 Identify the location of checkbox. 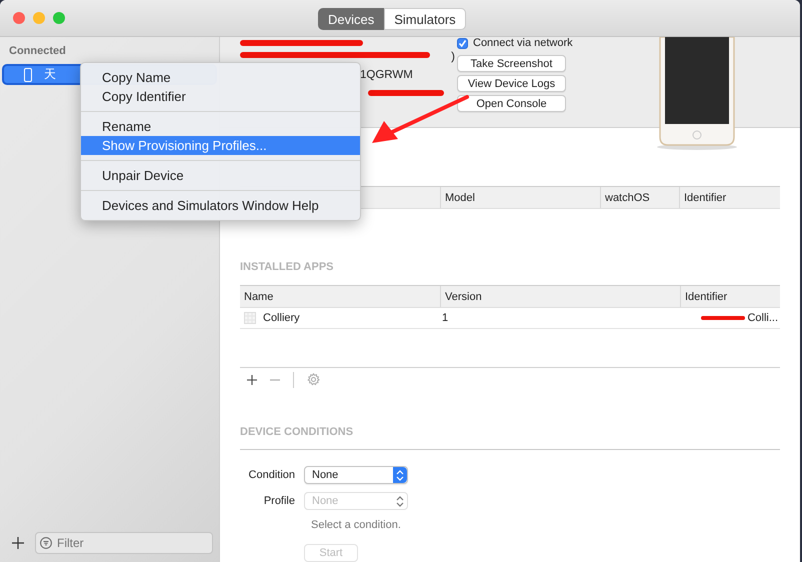
(462, 43).